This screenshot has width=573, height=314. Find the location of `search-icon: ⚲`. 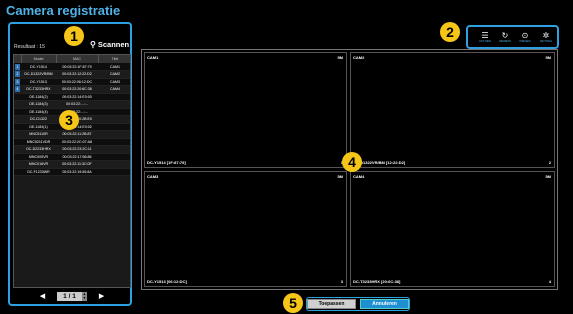

search-icon: ⚲ is located at coordinates (93, 44).